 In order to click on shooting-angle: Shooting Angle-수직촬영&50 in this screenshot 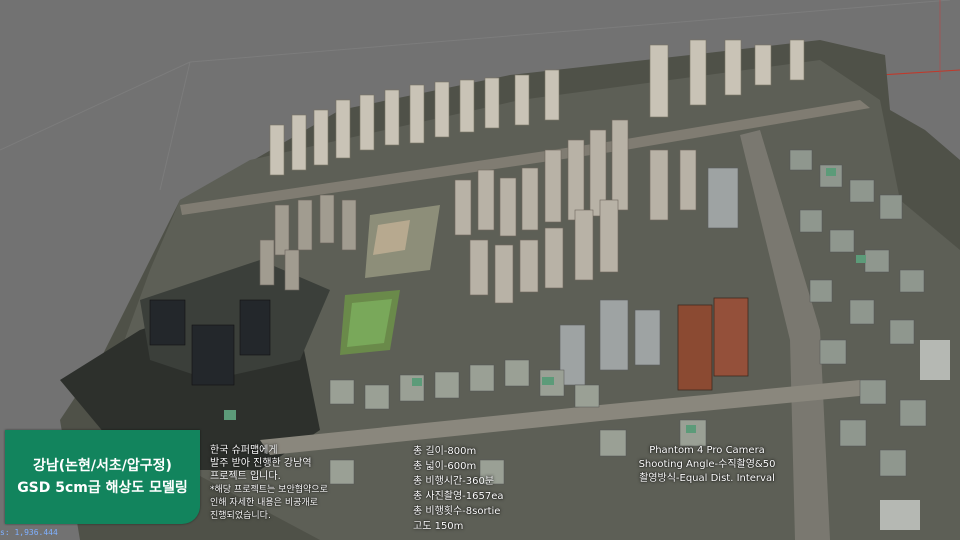, I will do `click(707, 464)`.